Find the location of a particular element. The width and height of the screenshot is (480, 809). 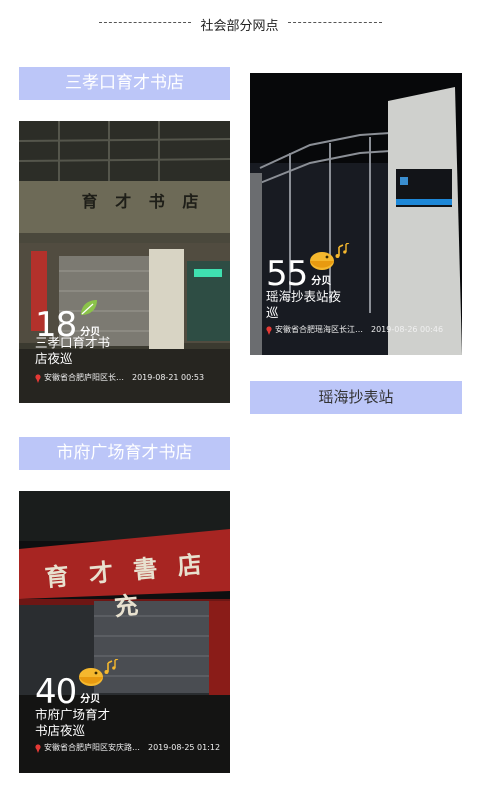

timestamp: 2019-08-21 00:53 is located at coordinates (168, 377).